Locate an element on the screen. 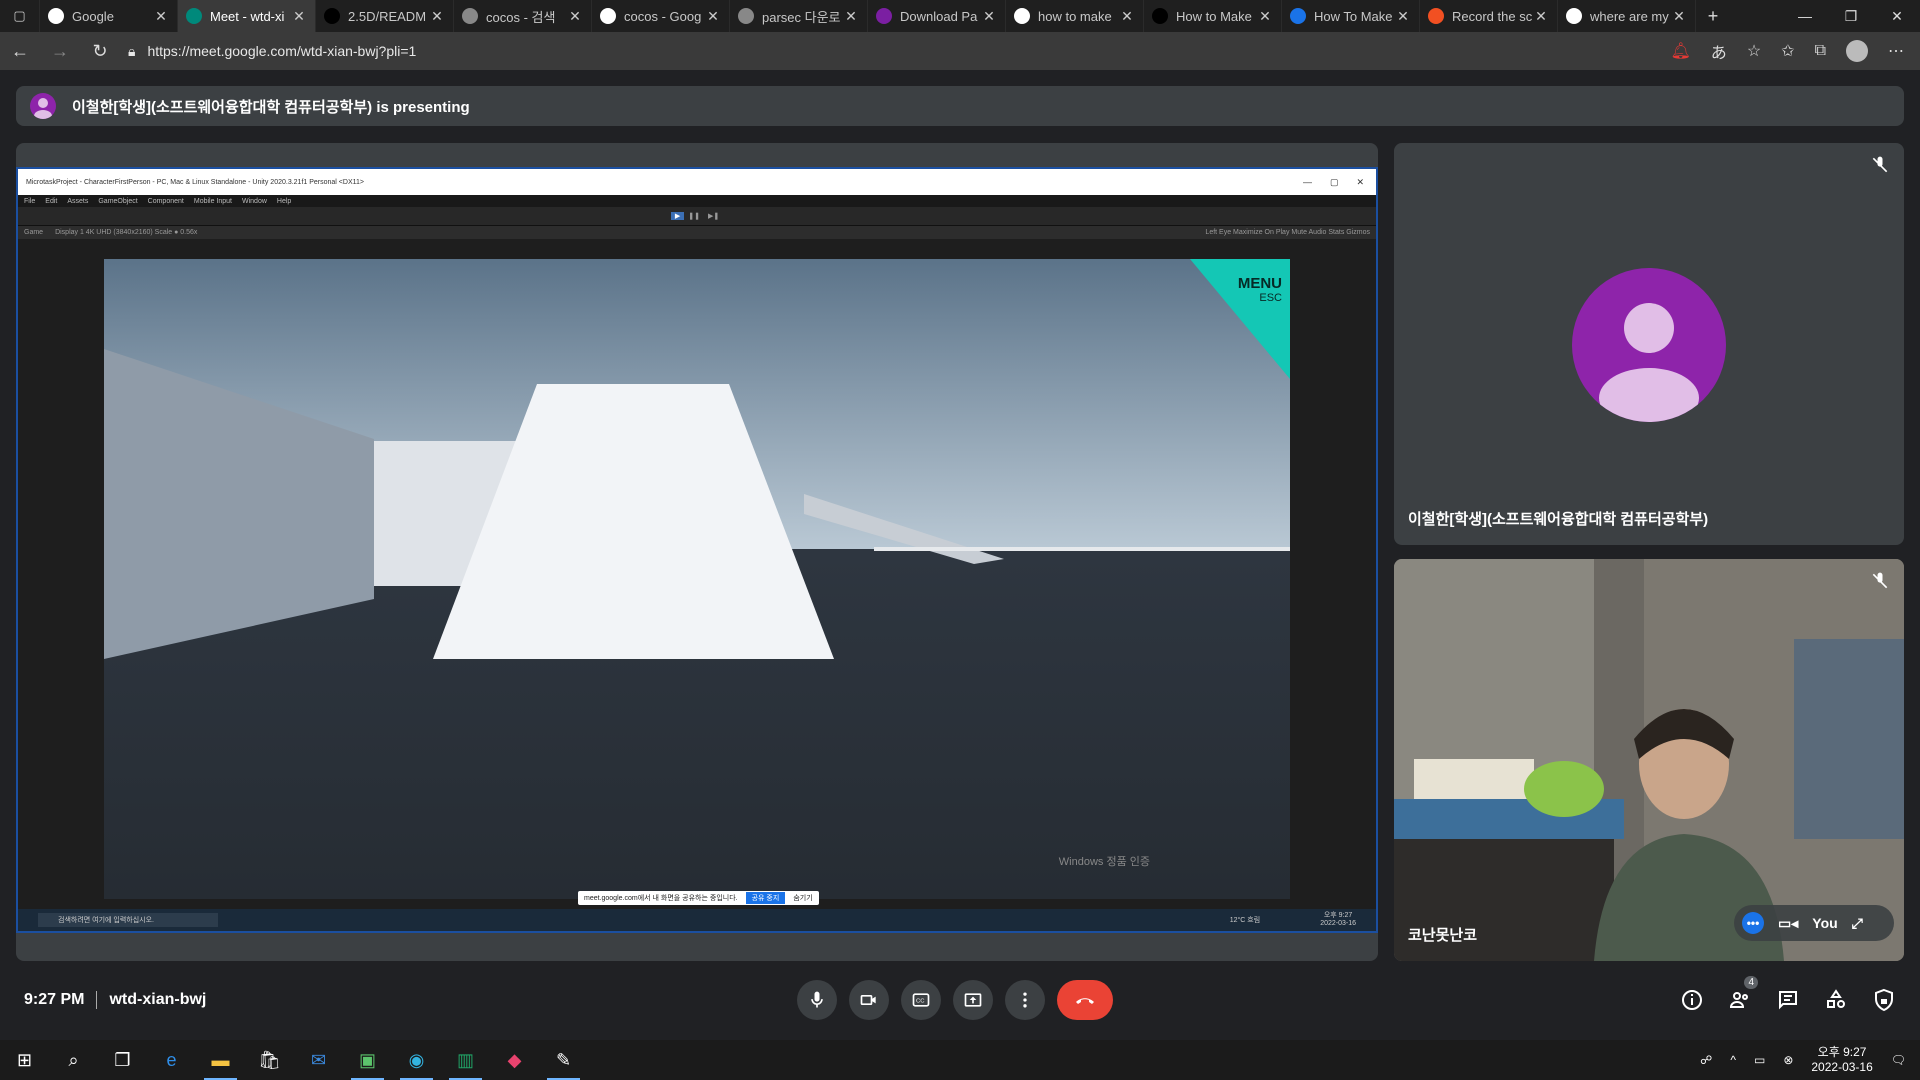 This screenshot has height=1080, width=1920. captions-button: CC is located at coordinates (921, 1000).